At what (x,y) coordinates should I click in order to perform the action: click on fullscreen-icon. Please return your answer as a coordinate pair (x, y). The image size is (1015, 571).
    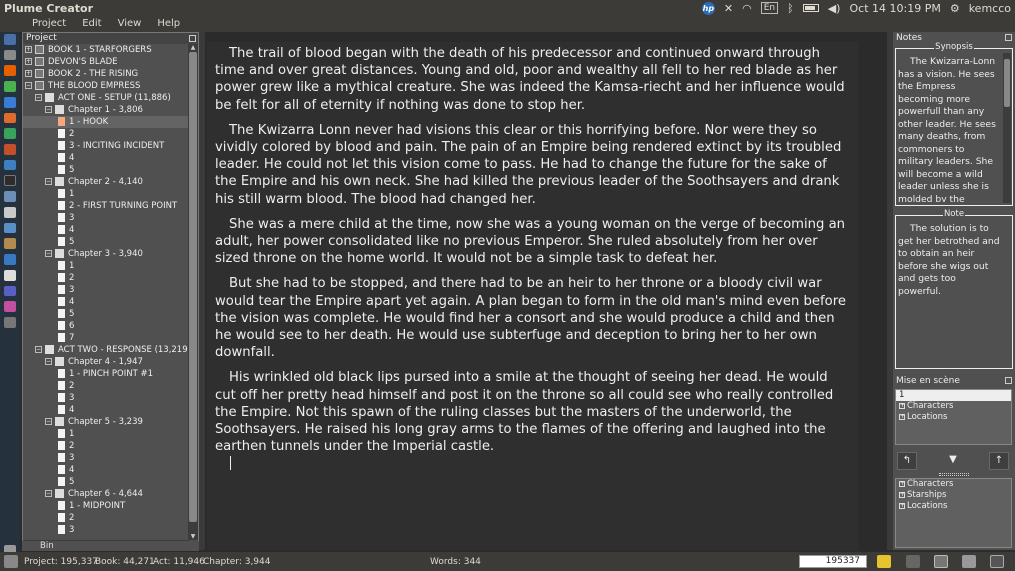
    Looking at the image, I should click on (941, 561).